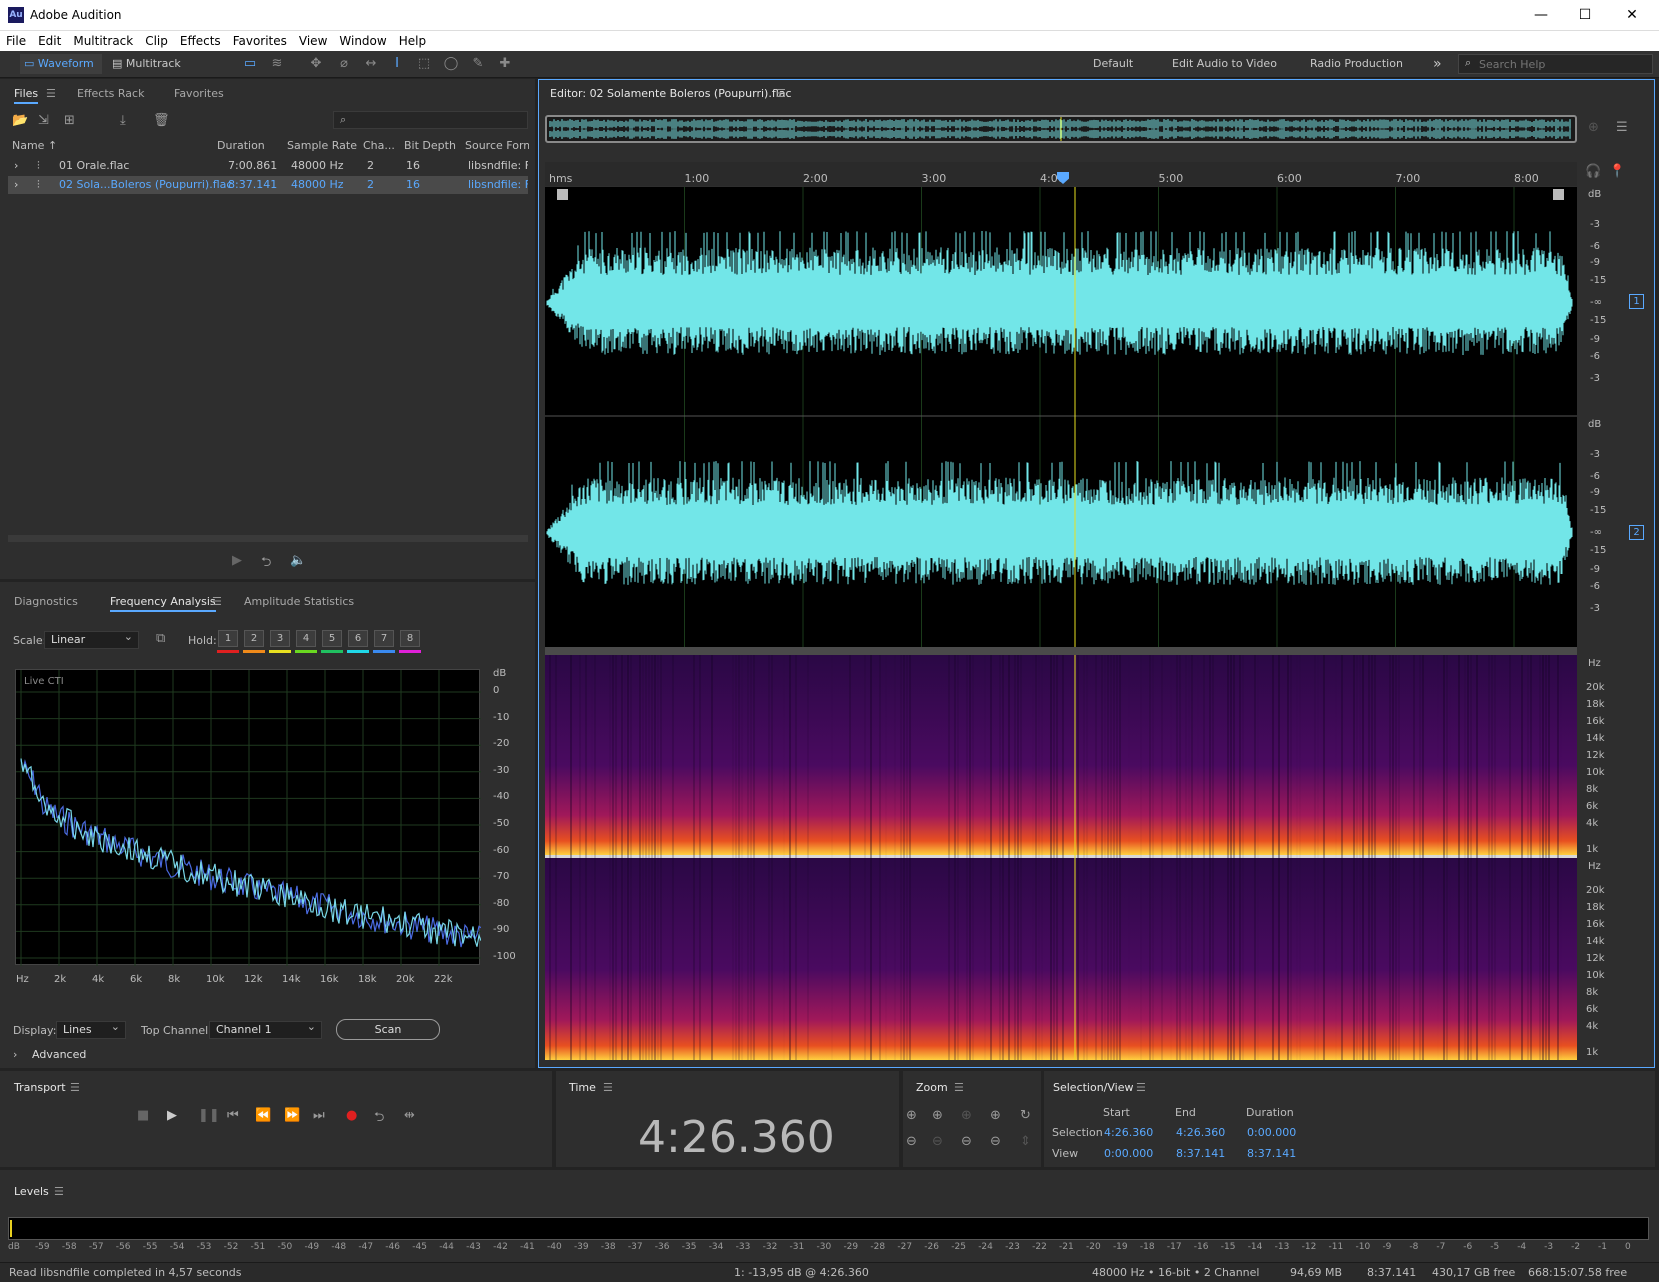  I want to click on minimize-icon: —, so click(1541, 15).